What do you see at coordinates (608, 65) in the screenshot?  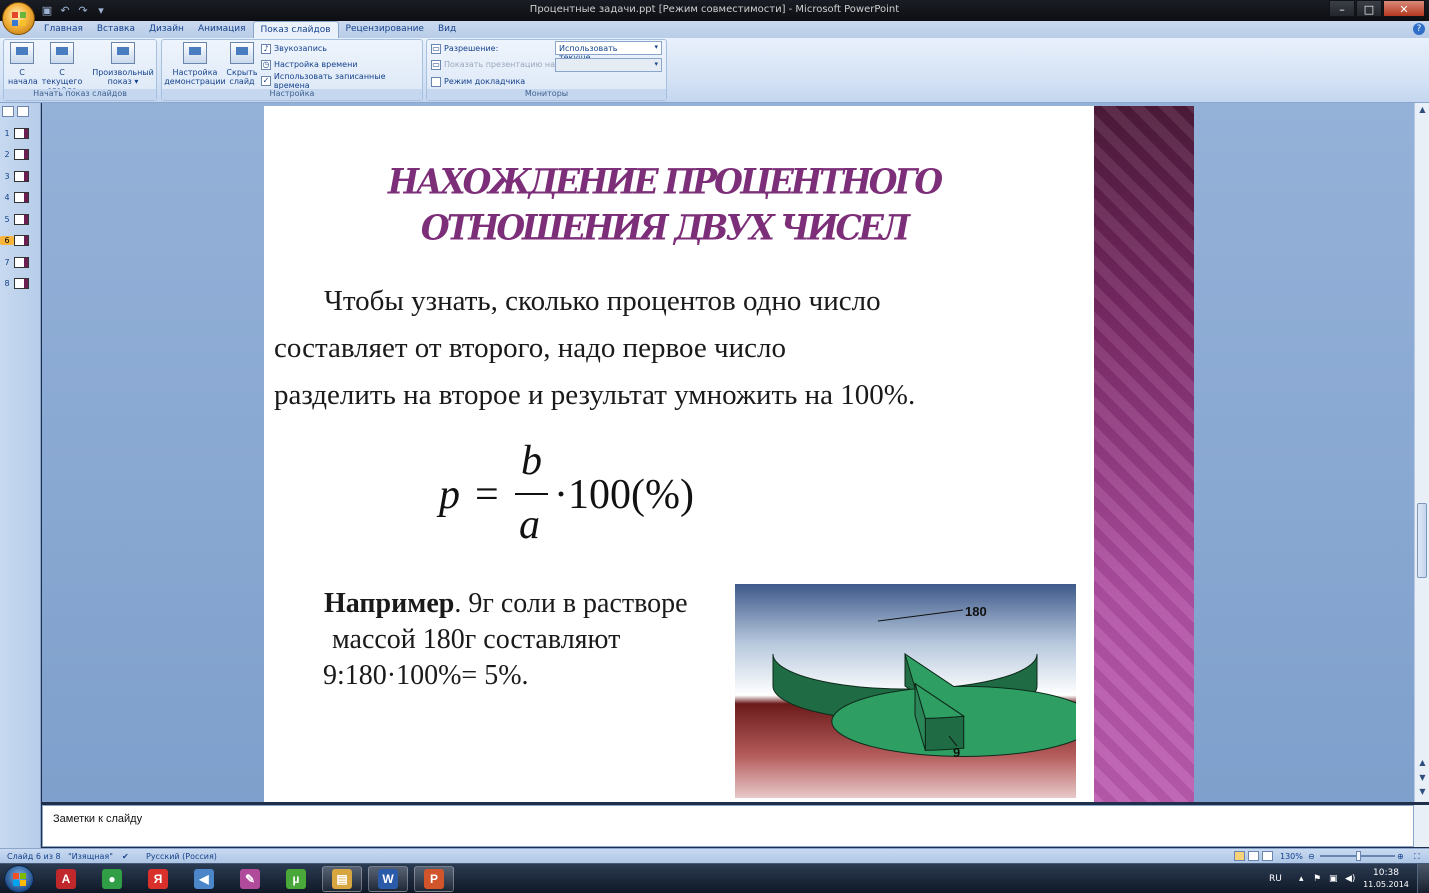 I see `show-on-dropdown: ▾` at bounding box center [608, 65].